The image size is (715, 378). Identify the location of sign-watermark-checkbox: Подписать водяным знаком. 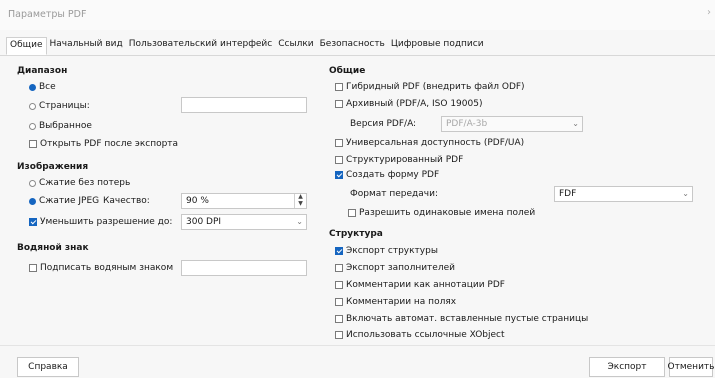
(101, 268).